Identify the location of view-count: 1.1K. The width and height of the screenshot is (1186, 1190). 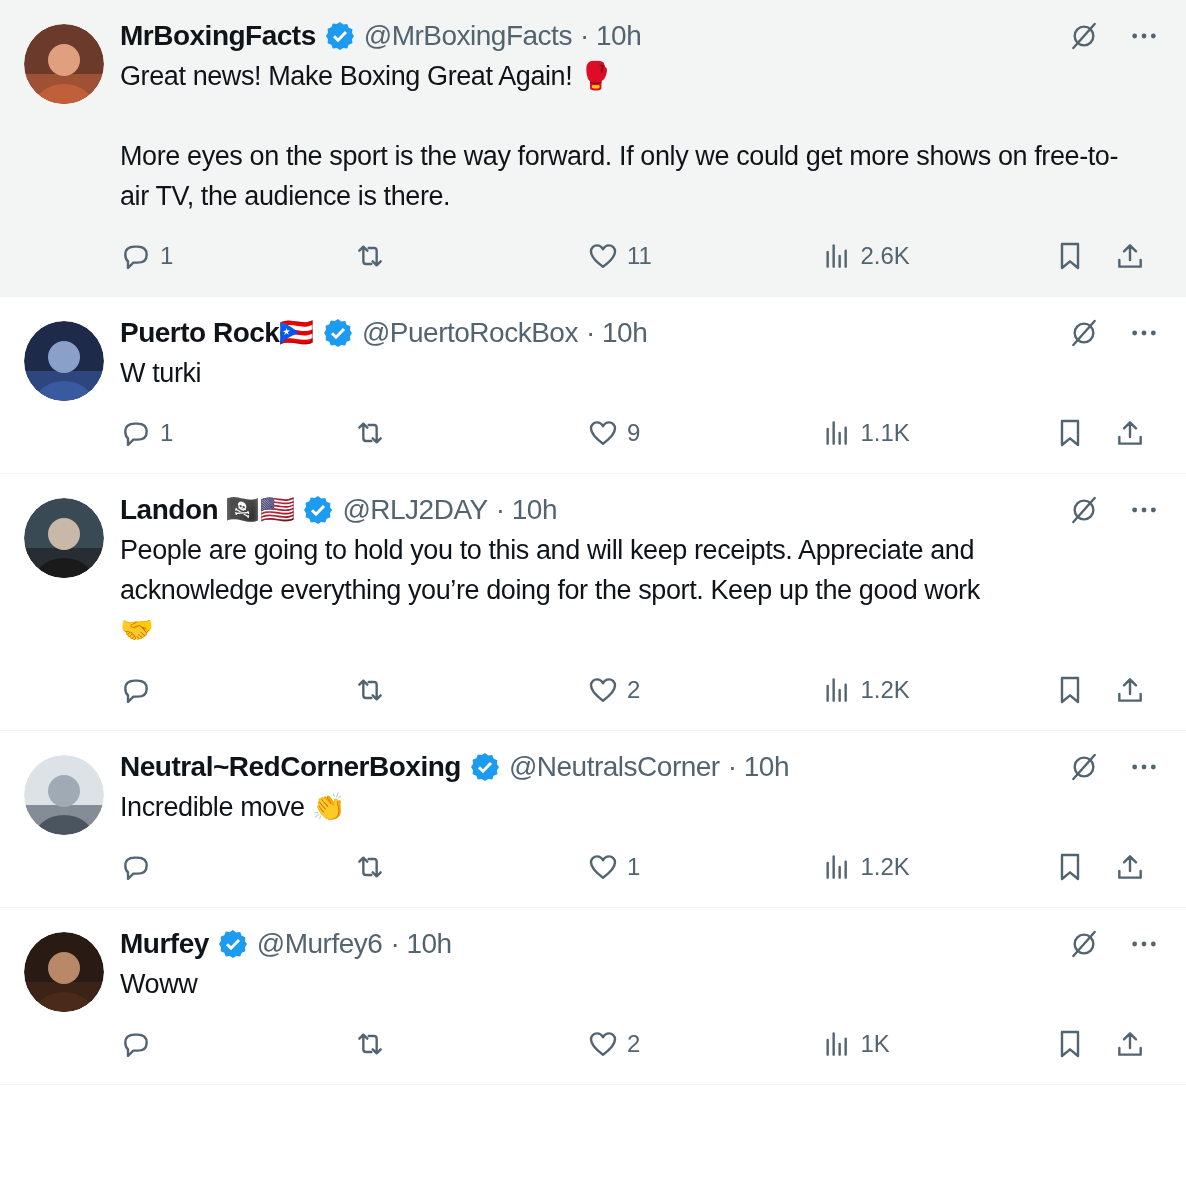
(885, 433).